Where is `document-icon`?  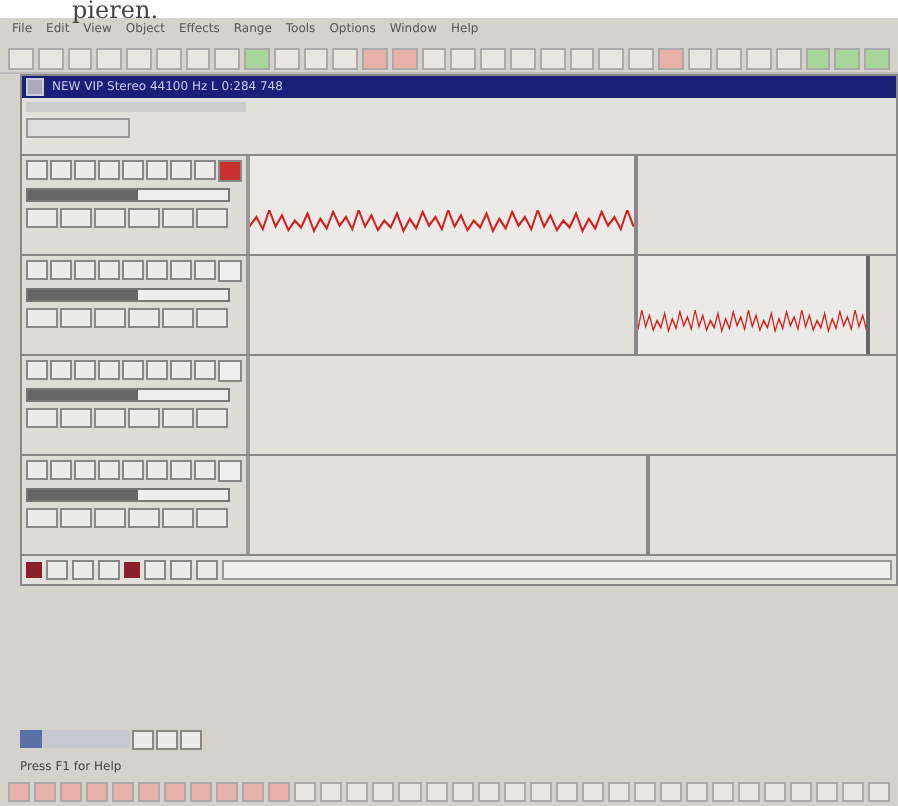 document-icon is located at coordinates (35, 87).